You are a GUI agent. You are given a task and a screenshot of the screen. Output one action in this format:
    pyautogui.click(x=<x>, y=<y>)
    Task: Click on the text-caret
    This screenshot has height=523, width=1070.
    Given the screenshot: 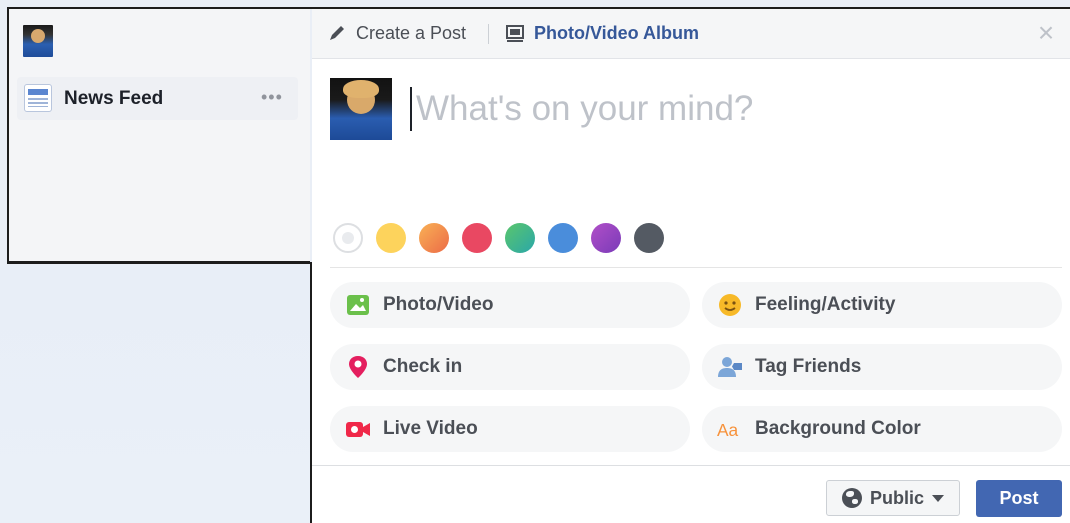 What is the action you would take?
    pyautogui.click(x=411, y=109)
    